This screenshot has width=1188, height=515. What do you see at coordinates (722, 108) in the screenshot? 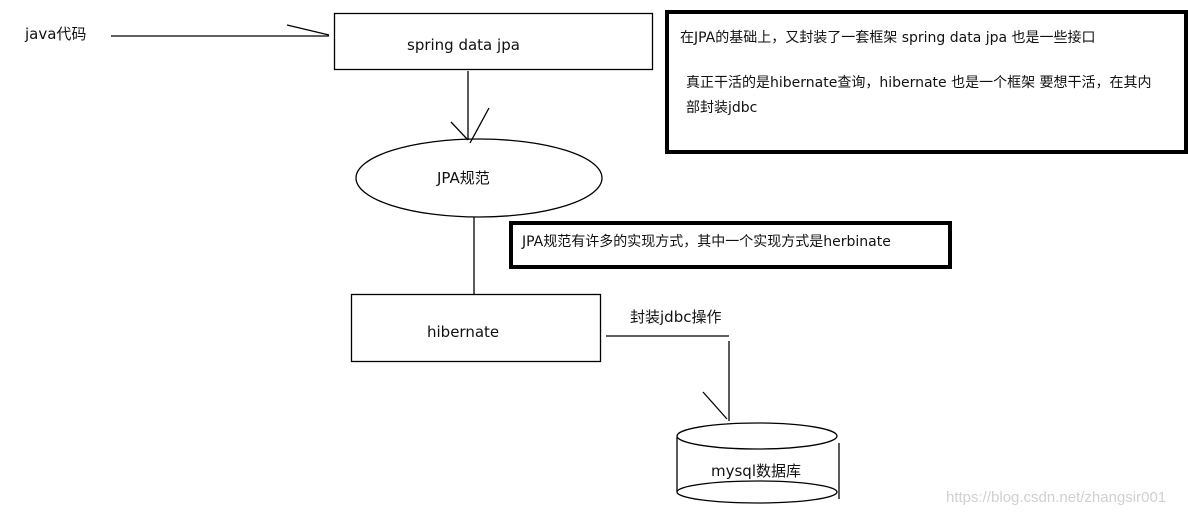
I see `note-top-right-line3: 部封装jdbc` at bounding box center [722, 108].